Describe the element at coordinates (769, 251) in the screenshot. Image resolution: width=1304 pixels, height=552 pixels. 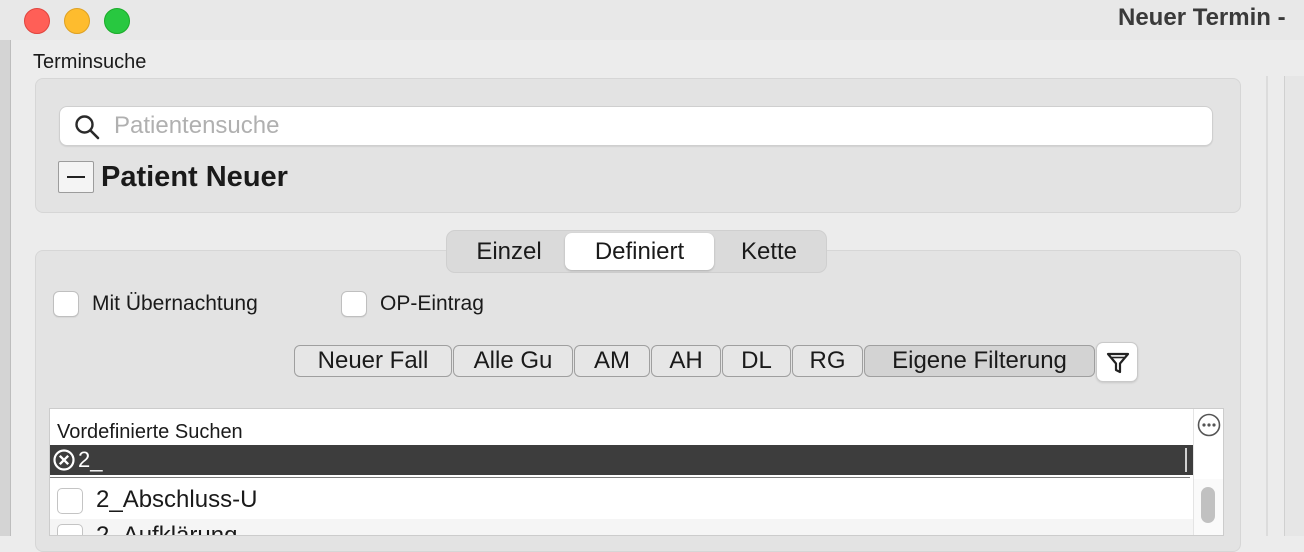
I see `tab-kette: Kette` at that location.